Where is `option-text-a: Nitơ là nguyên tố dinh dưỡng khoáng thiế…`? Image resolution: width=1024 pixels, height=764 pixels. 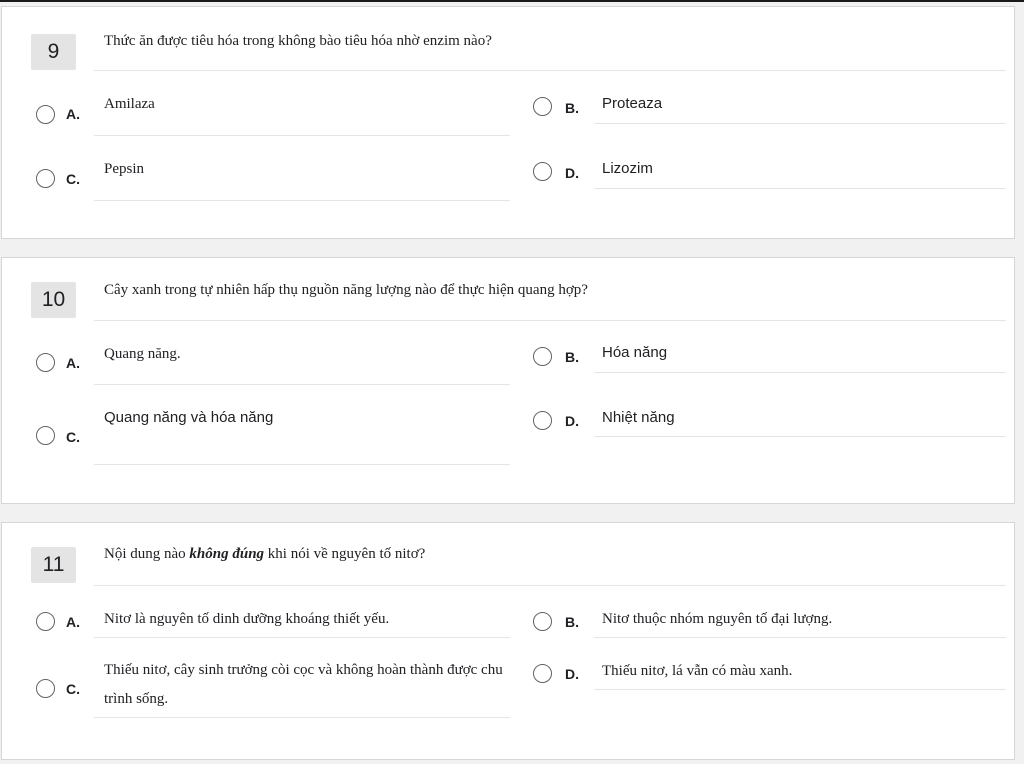
option-text-a: Nitơ là nguyên tố dinh dưỡng khoáng thiế… is located at coordinates (246, 619).